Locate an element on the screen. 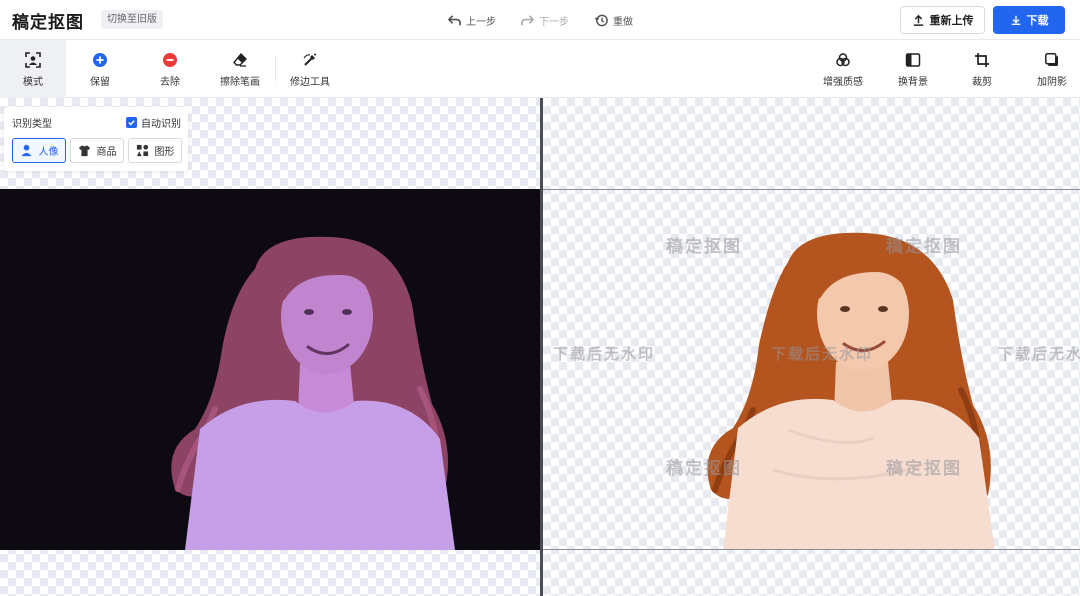 The image size is (1080, 596). download-icon is located at coordinates (1015, 20).